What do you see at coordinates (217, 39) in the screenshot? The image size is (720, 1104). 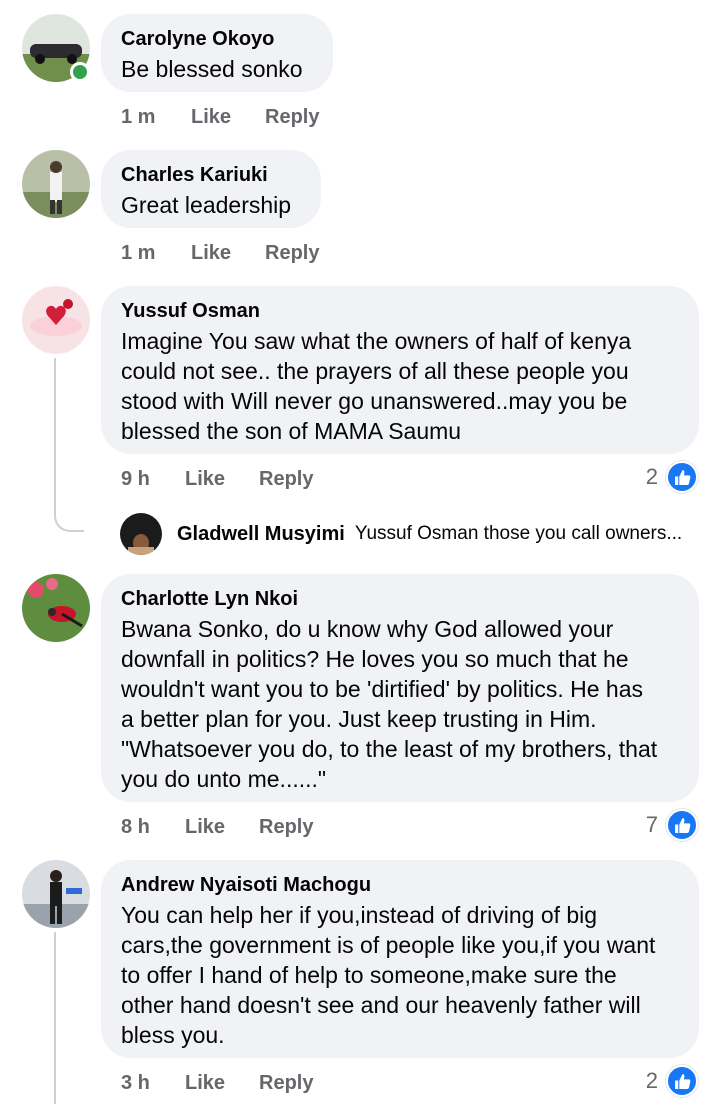 I see `comment-author: Carolyne Okoyo` at bounding box center [217, 39].